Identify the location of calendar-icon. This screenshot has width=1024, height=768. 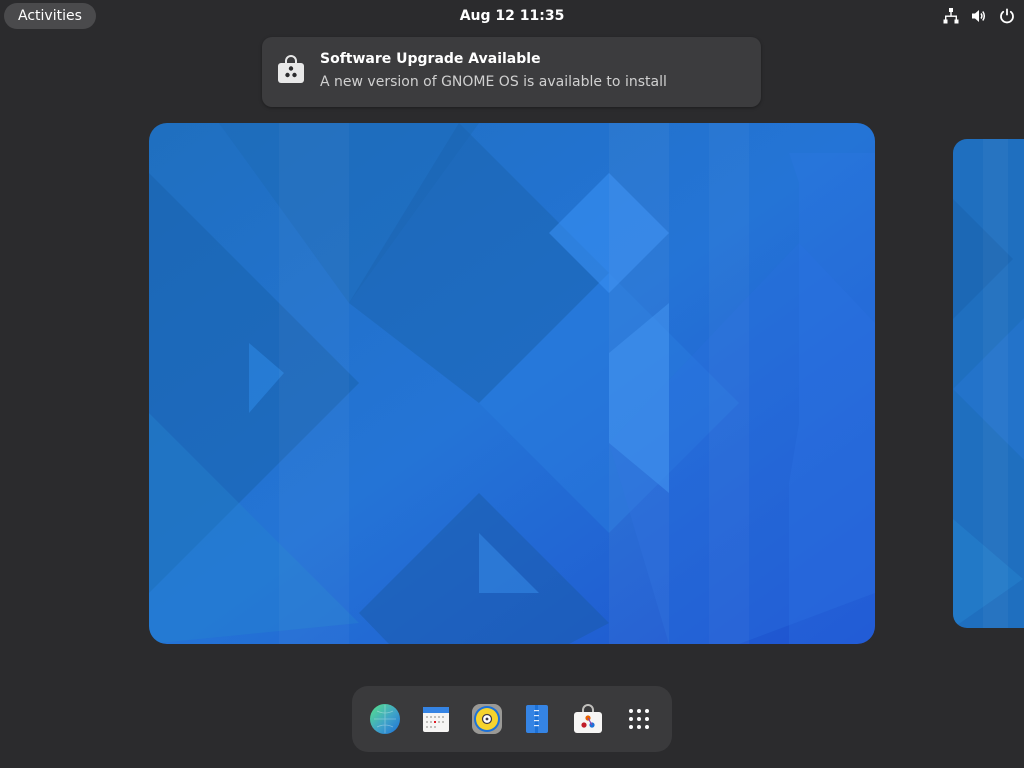
(435, 719).